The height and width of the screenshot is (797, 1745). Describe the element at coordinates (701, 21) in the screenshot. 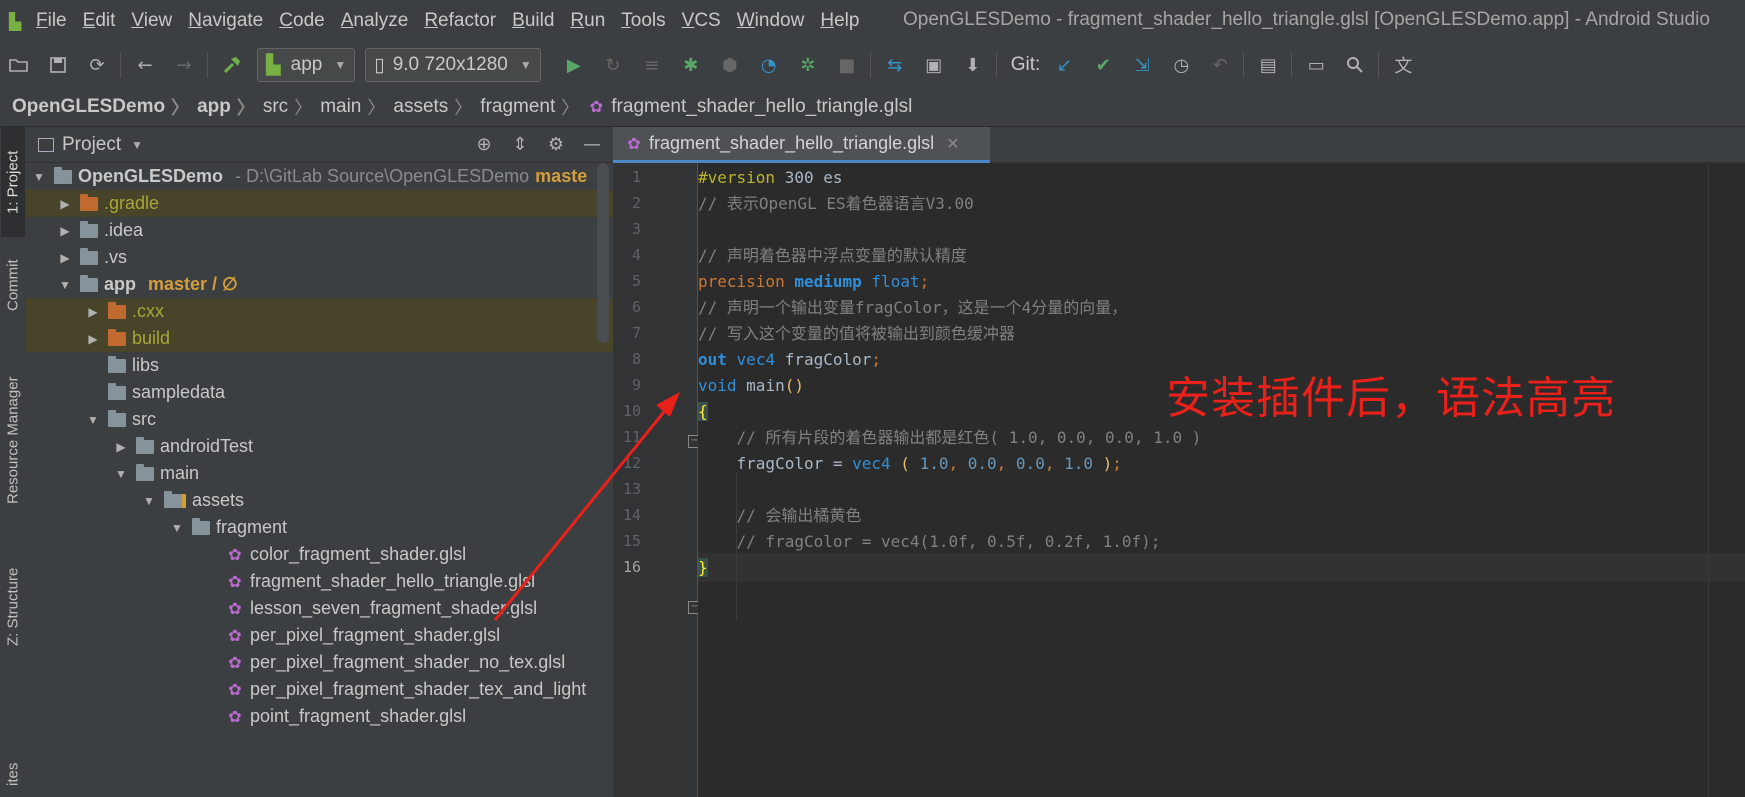

I see `menu-vcs: VCS` at that location.